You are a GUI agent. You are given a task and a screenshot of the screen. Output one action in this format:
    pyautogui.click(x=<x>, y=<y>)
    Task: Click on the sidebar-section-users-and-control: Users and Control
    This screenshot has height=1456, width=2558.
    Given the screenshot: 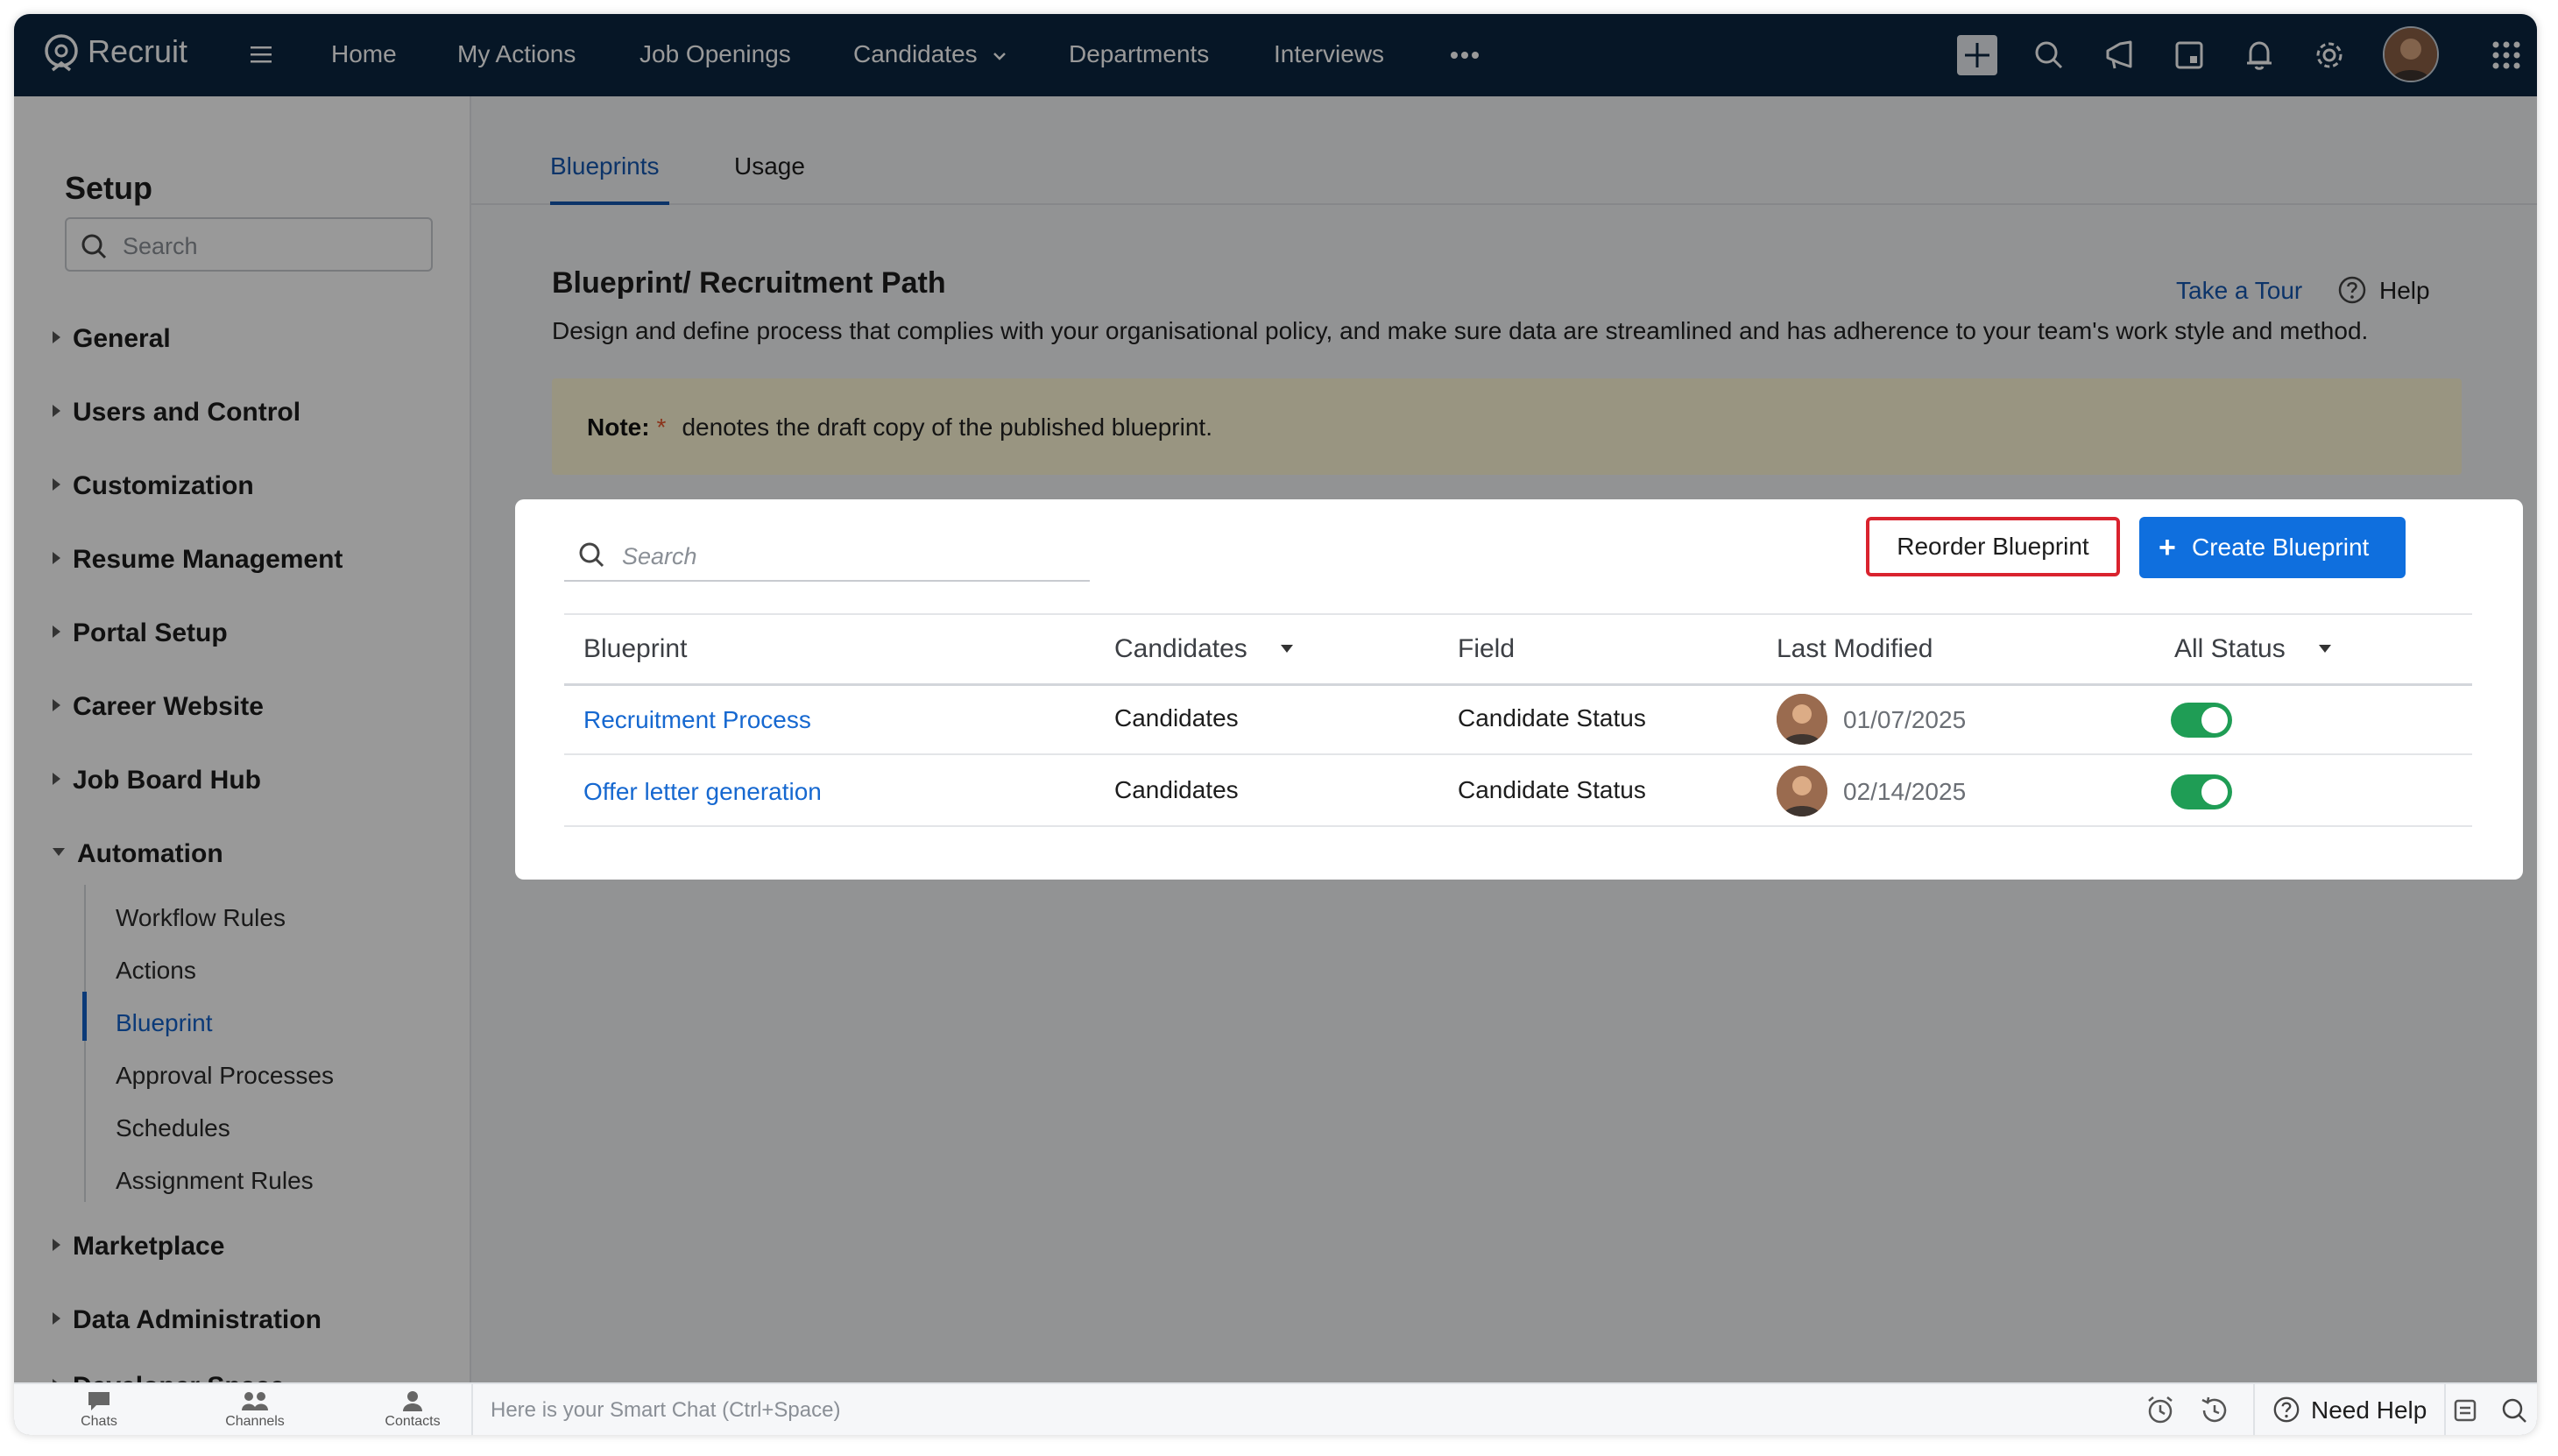 What is the action you would take?
    pyautogui.click(x=176, y=413)
    